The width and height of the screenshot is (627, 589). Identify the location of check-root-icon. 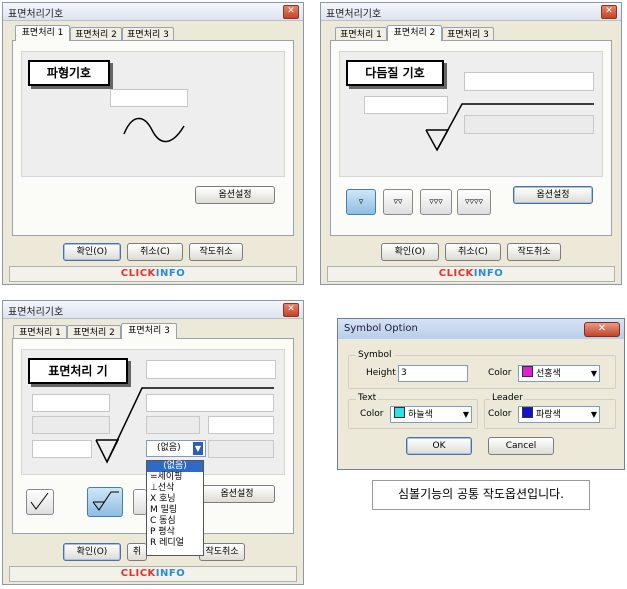
(39, 501).